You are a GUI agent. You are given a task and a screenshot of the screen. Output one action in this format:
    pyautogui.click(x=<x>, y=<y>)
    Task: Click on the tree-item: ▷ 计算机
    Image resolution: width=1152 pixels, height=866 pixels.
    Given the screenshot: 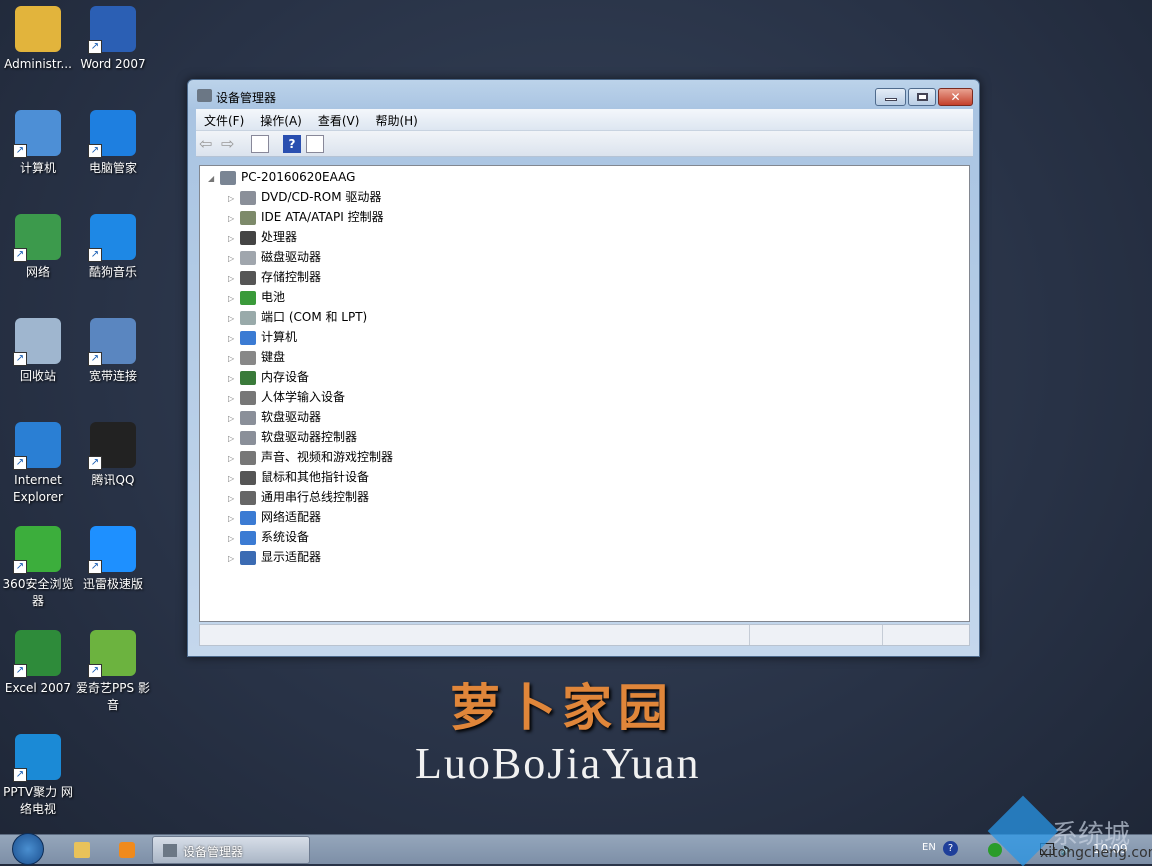 What is the action you would take?
    pyautogui.click(x=262, y=337)
    